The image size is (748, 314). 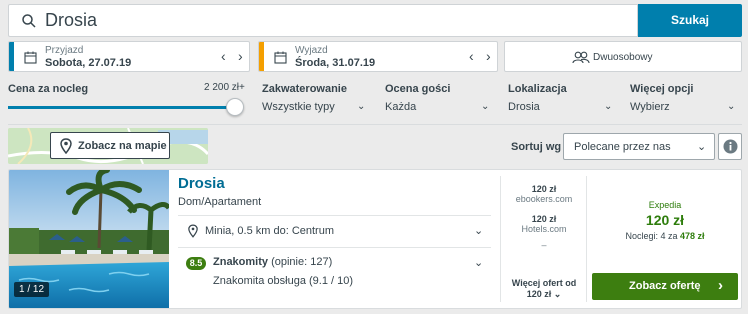 I want to click on filter-value: Drosia, so click(x=524, y=107).